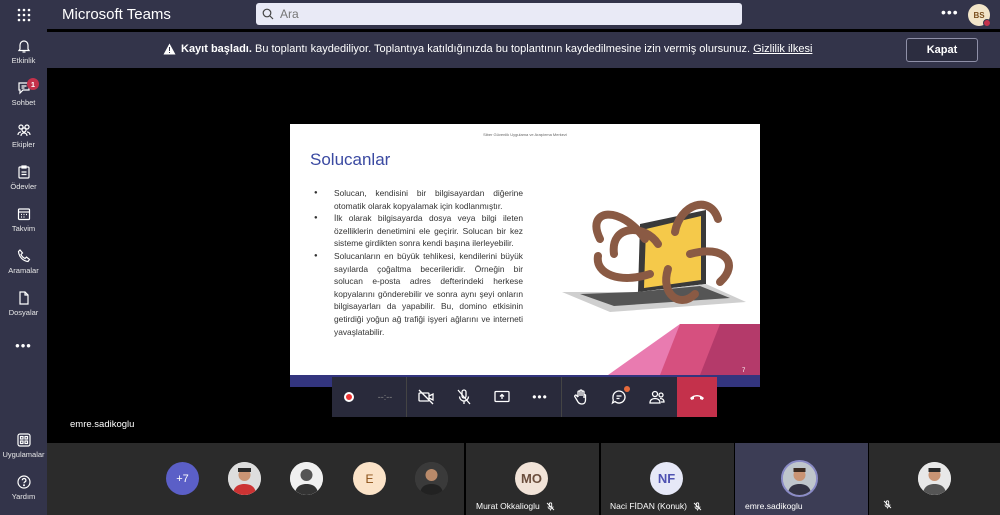 This screenshot has height=515, width=1000. I want to click on participant-name: emre.sadikoglu, so click(774, 506).